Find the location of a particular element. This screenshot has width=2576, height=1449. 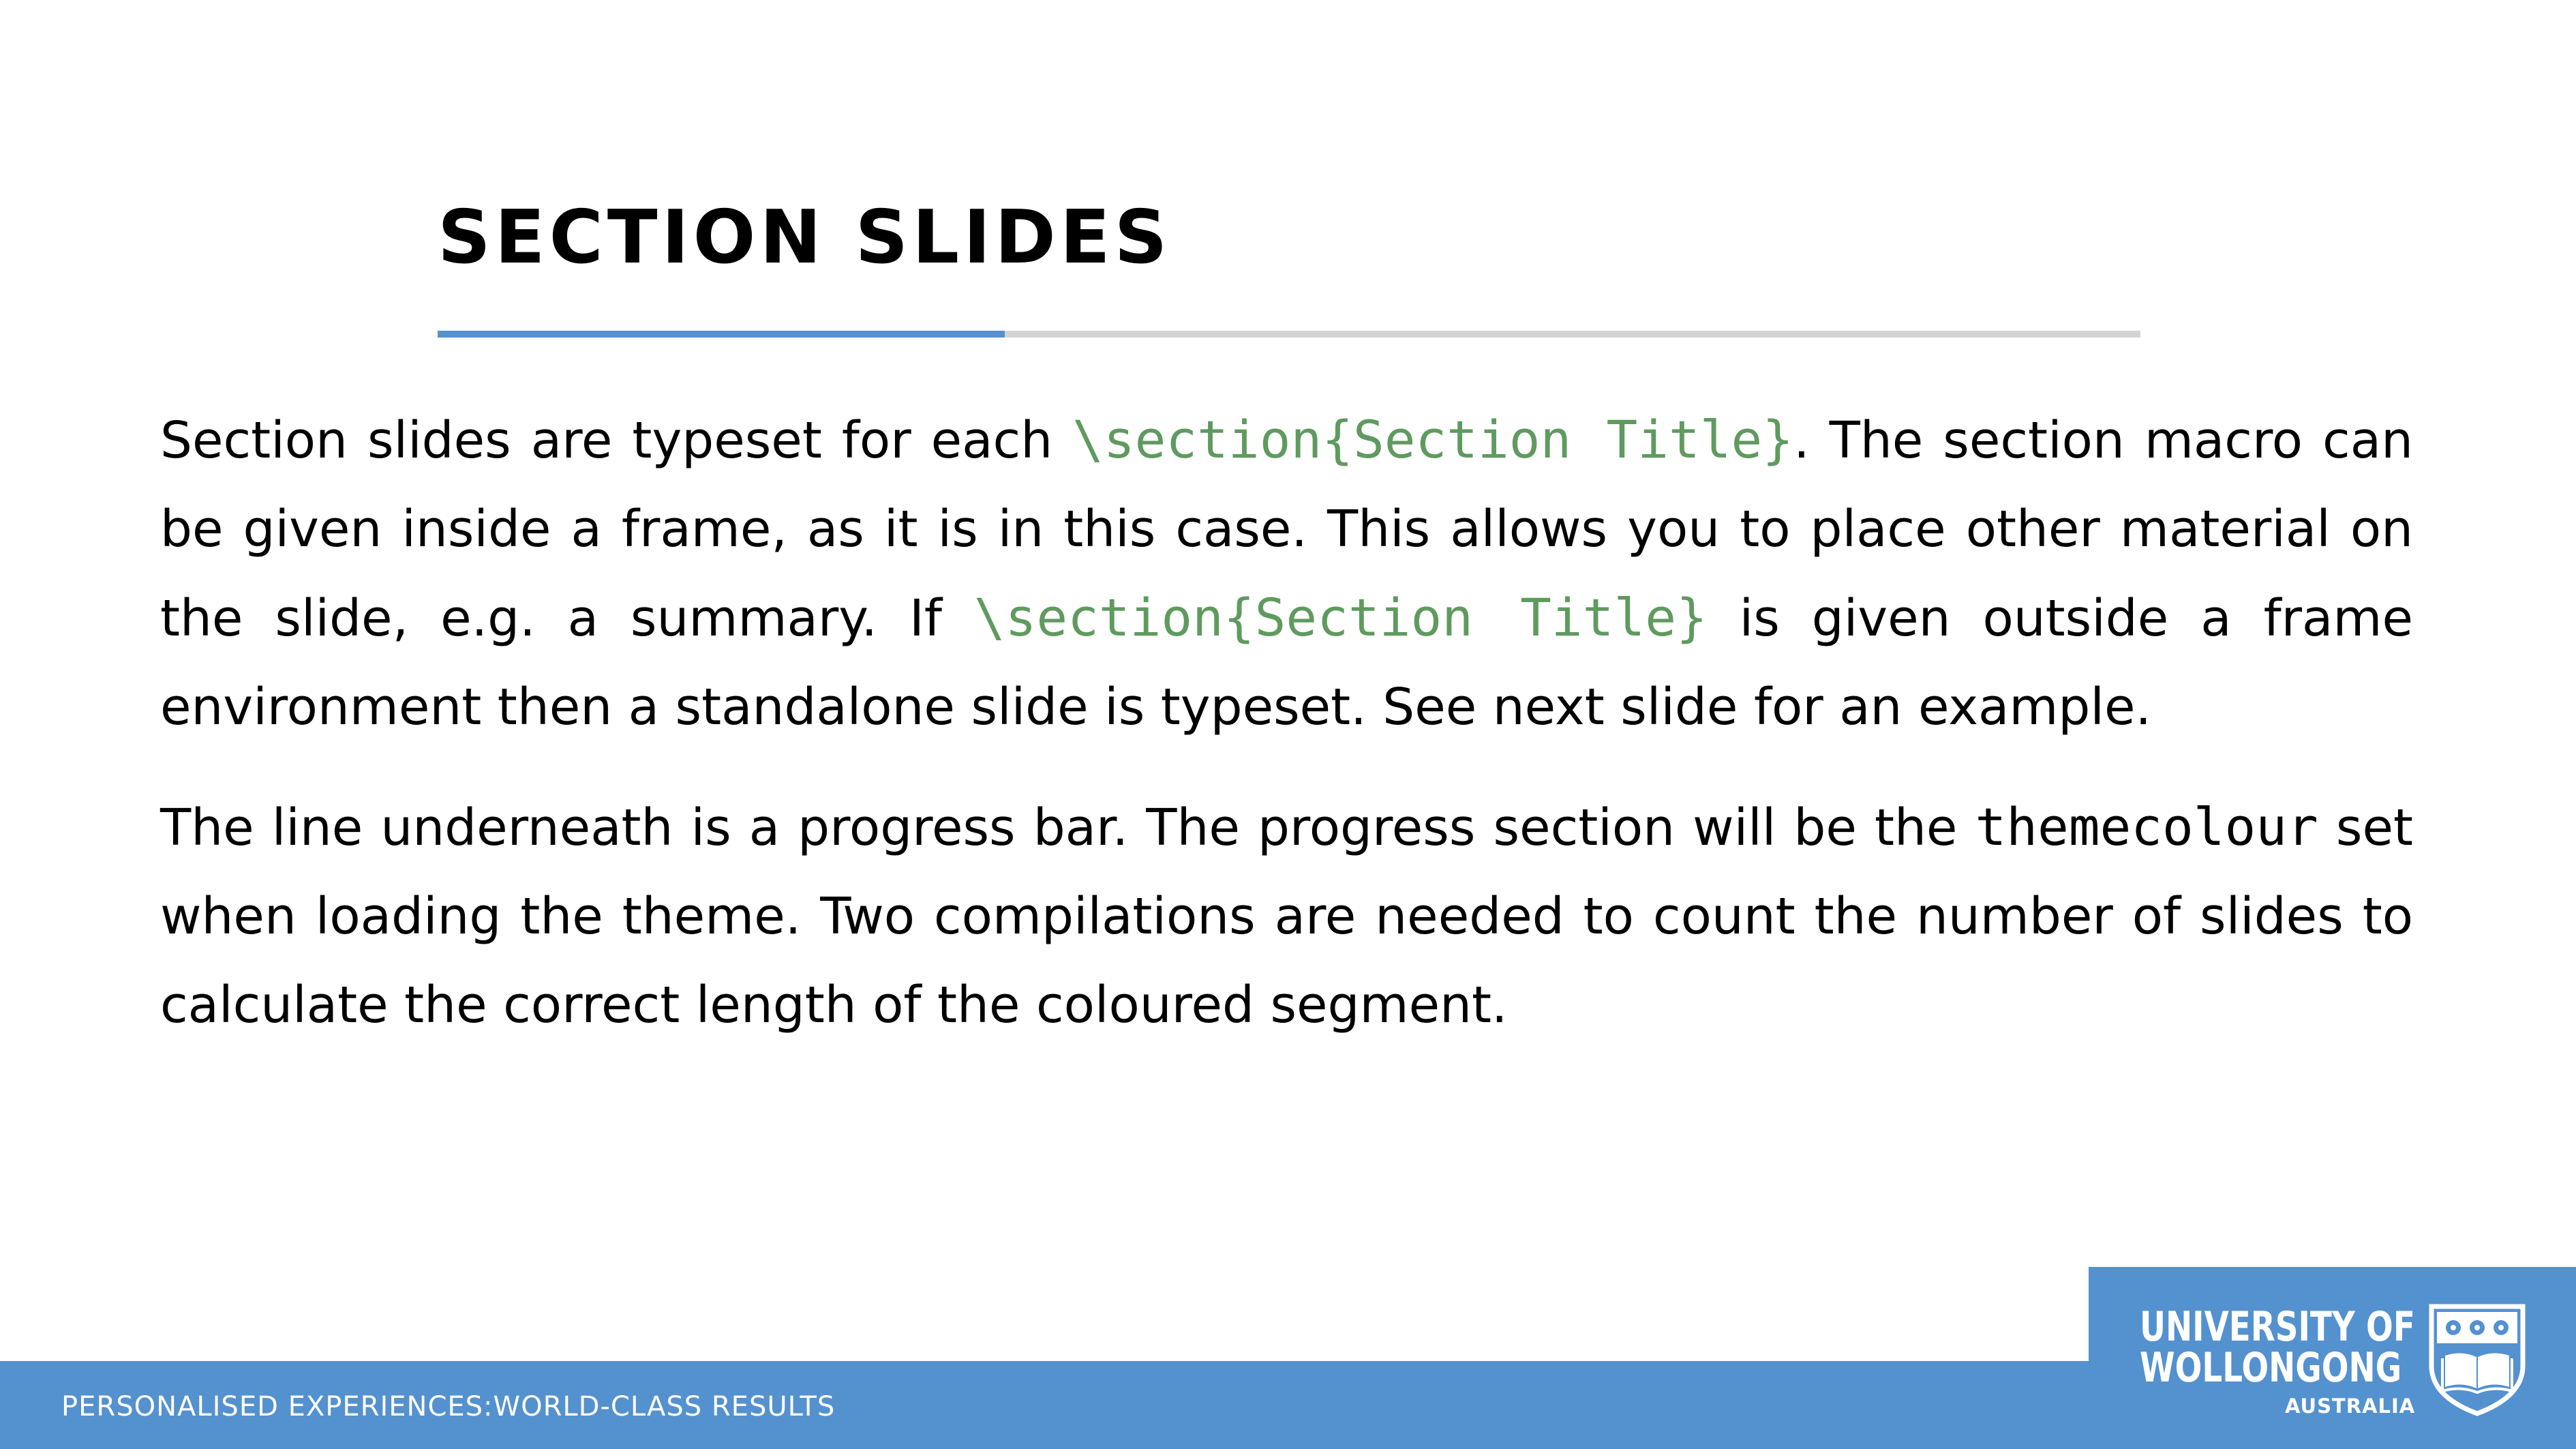

university-logo: UNIVERSITY OF WOLLONGONG AUSTRALIA is located at coordinates (2332, 1358).